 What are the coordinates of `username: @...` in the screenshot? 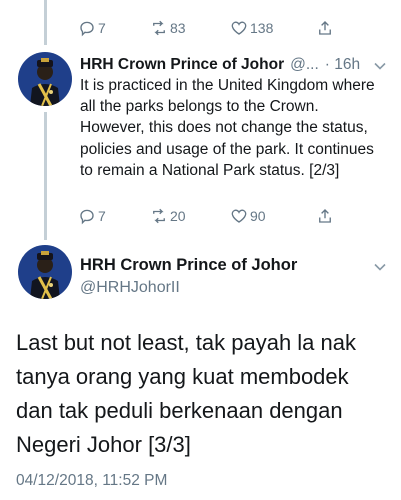 It's located at (304, 65).